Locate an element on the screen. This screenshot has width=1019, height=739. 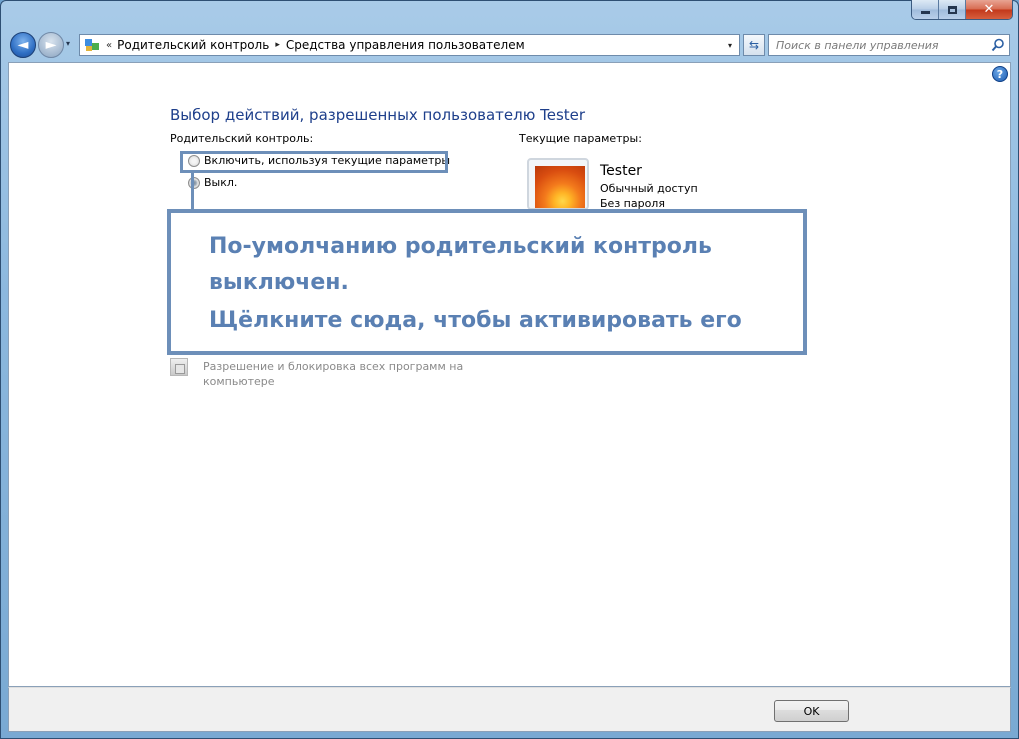
search-box is located at coordinates (889, 45).